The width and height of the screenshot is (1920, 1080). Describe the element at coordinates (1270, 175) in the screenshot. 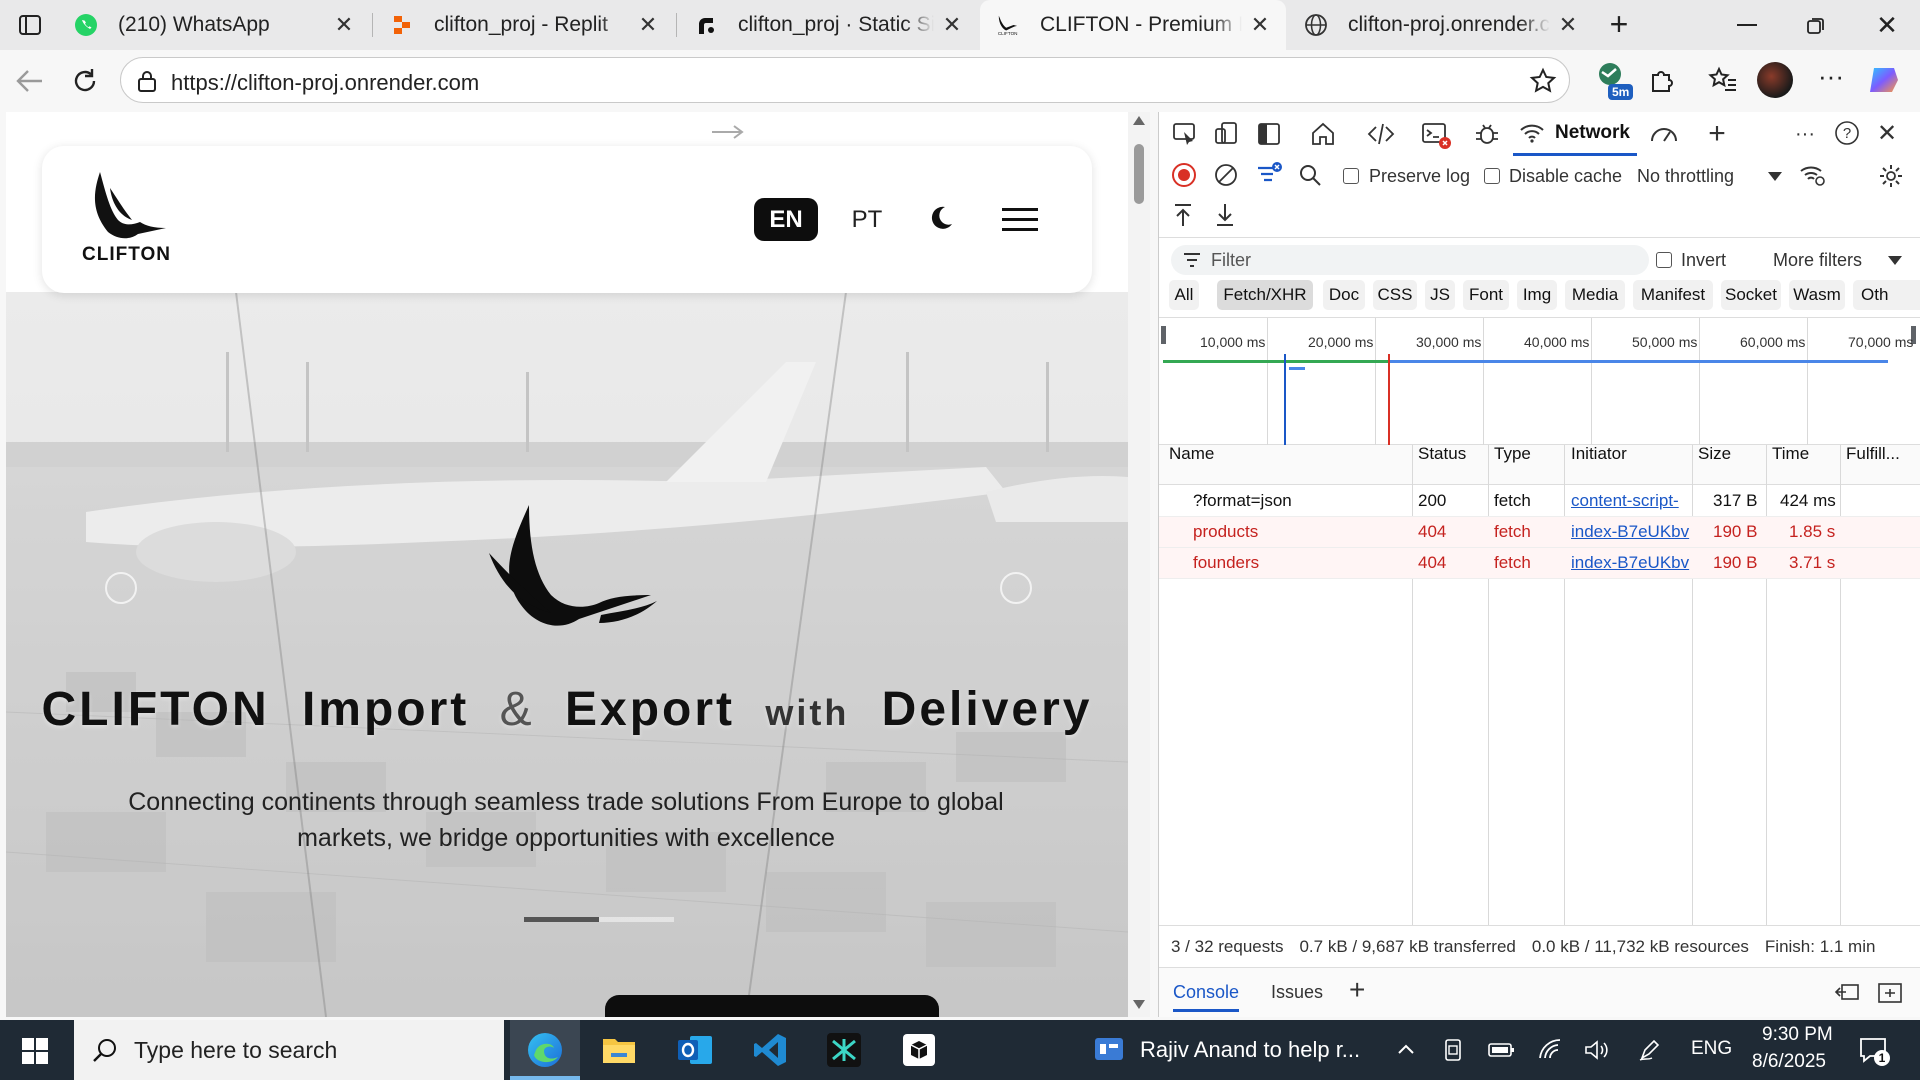

I see `filter-toggle-icon` at that location.